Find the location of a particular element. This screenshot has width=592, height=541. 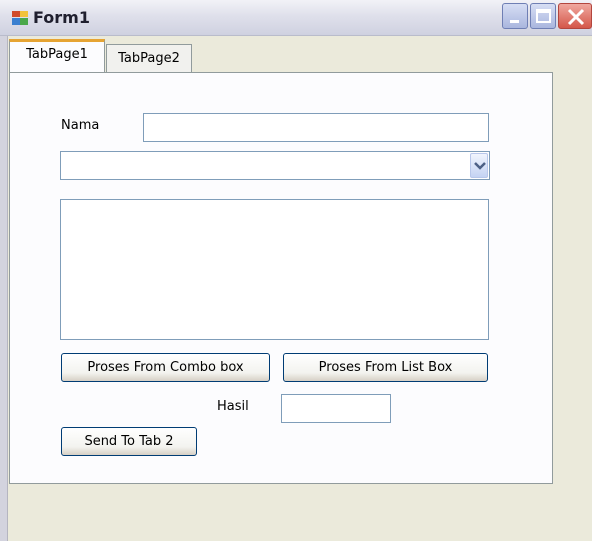

minimize-button is located at coordinates (515, 16).